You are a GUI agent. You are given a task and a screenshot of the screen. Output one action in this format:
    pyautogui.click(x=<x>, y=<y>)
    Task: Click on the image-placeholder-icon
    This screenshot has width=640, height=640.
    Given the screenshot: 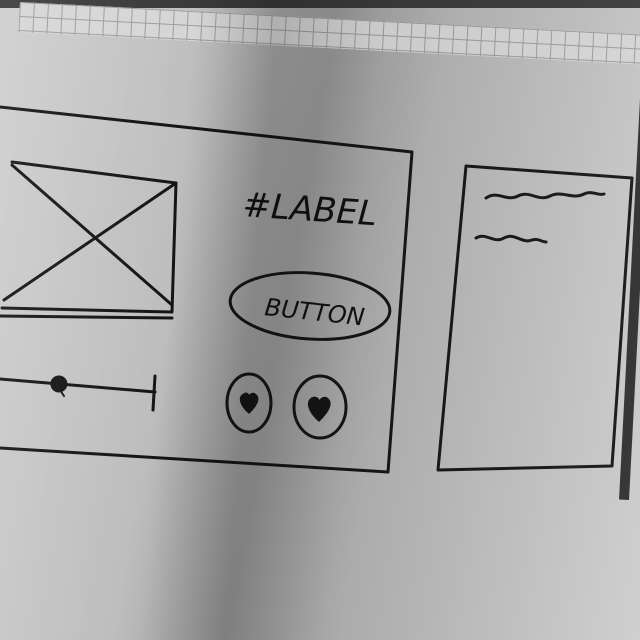 What is the action you would take?
    pyautogui.click(x=89, y=240)
    